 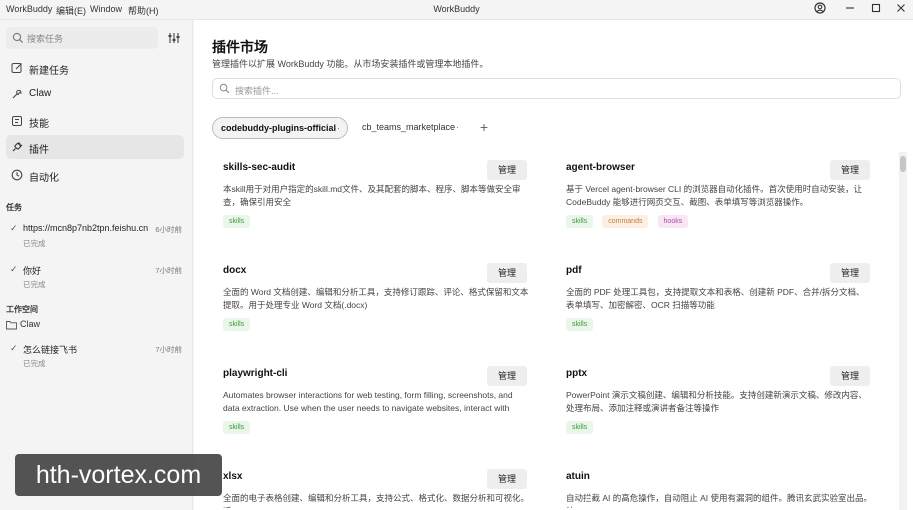 What do you see at coordinates (903, 164) in the screenshot?
I see `scrollbar-thumb` at bounding box center [903, 164].